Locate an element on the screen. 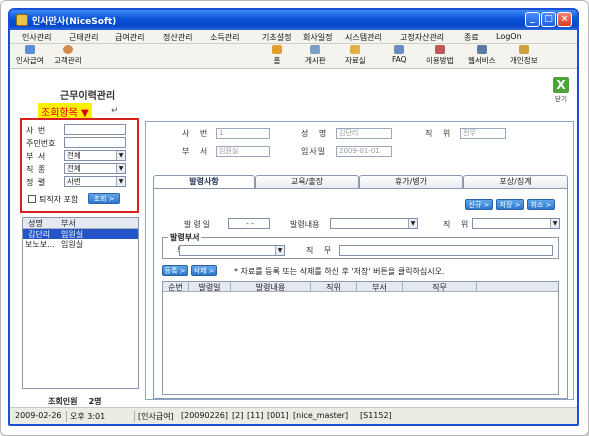 The height and width of the screenshot is (436, 589). menu-hr: 인사관리 is located at coordinates (36, 37).